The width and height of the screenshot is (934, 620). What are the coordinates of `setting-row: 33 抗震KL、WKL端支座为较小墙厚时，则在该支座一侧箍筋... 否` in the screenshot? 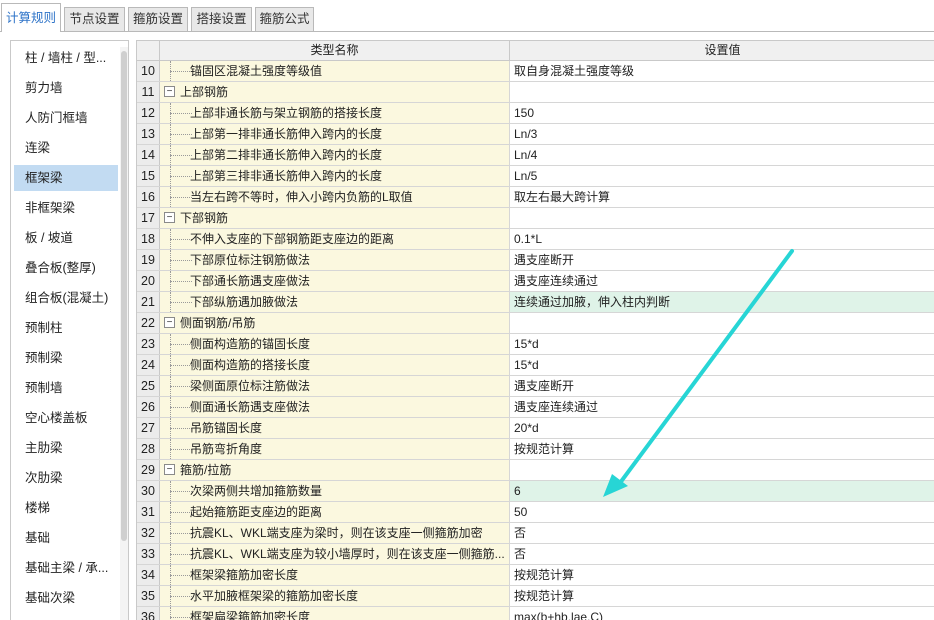 It's located at (535, 554).